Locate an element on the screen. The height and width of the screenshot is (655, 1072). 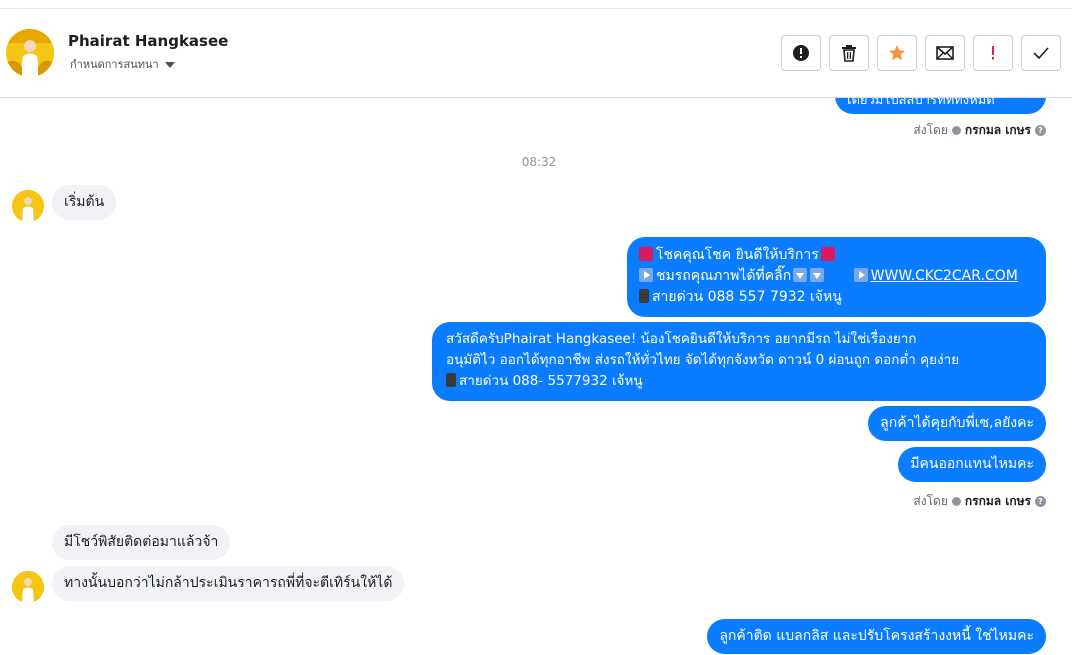
message-text: มีคนออกแทนไหมคะ is located at coordinates (972, 464).